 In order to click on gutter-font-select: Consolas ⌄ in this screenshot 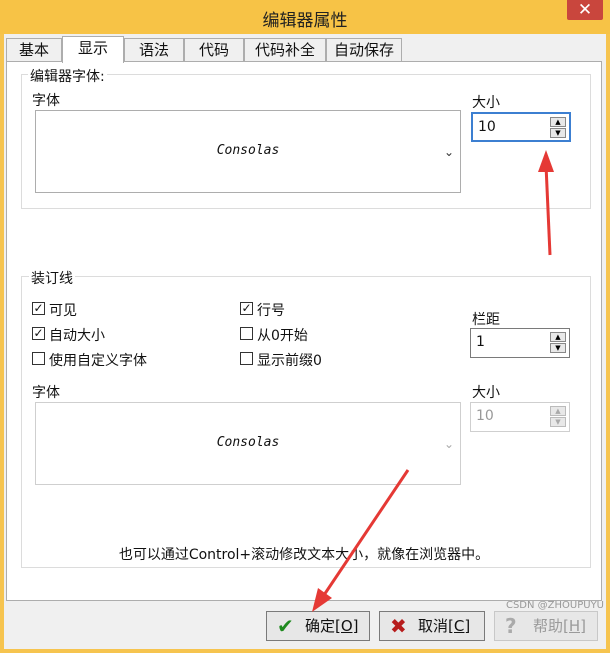, I will do `click(248, 443)`.